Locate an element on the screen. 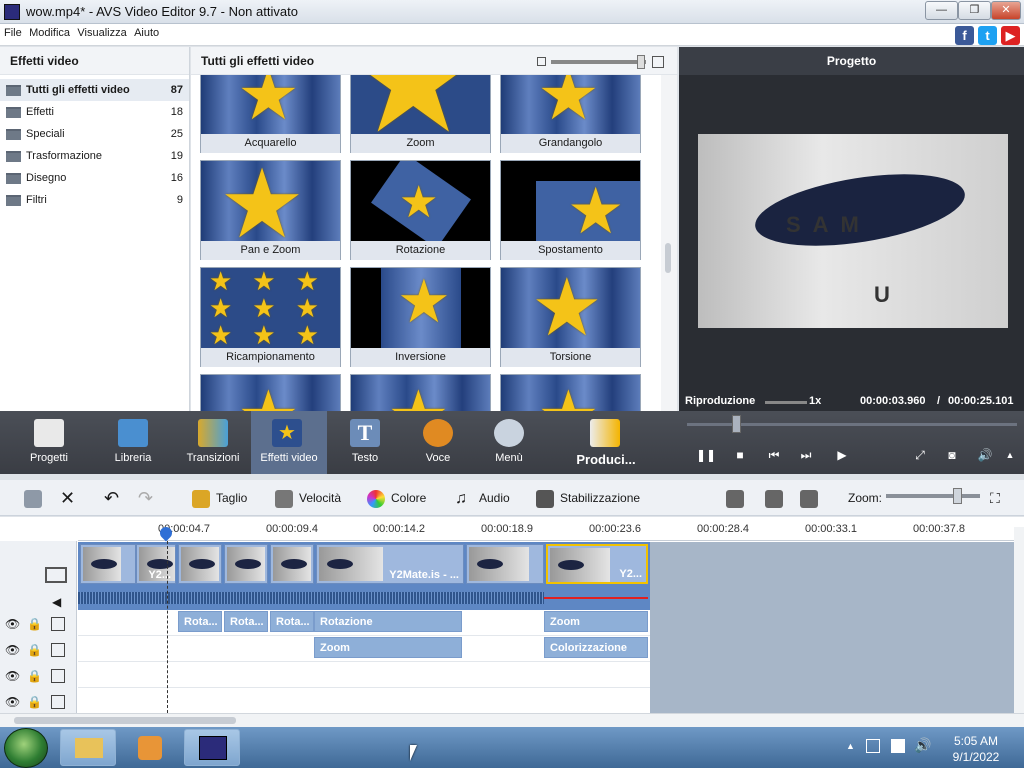 The height and width of the screenshot is (768, 1024). facebook-icon: f is located at coordinates (964, 35).